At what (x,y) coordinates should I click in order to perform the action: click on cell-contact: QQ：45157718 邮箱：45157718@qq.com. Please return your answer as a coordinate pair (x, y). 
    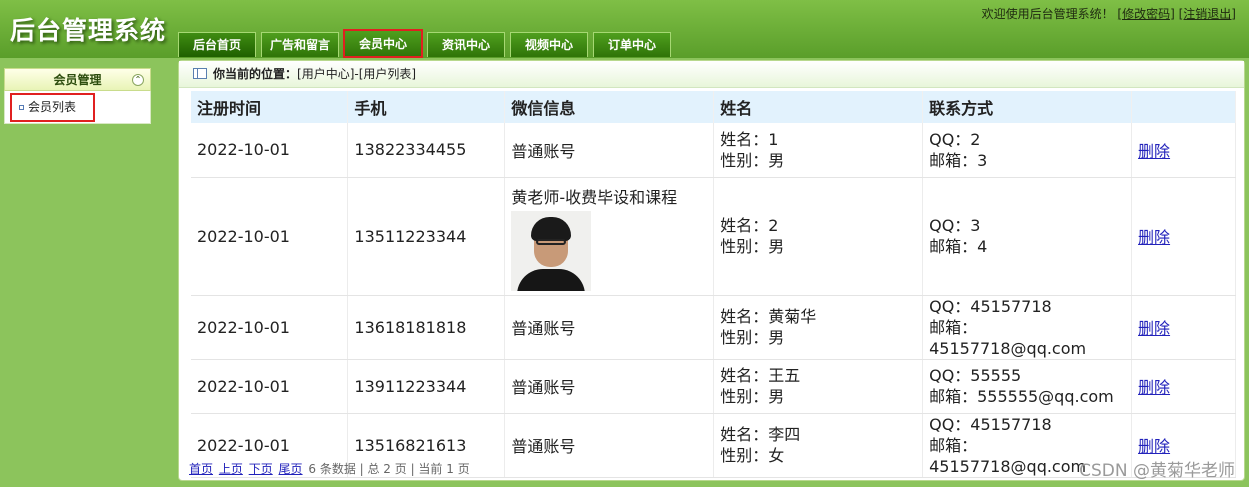
    Looking at the image, I should click on (1027, 327).